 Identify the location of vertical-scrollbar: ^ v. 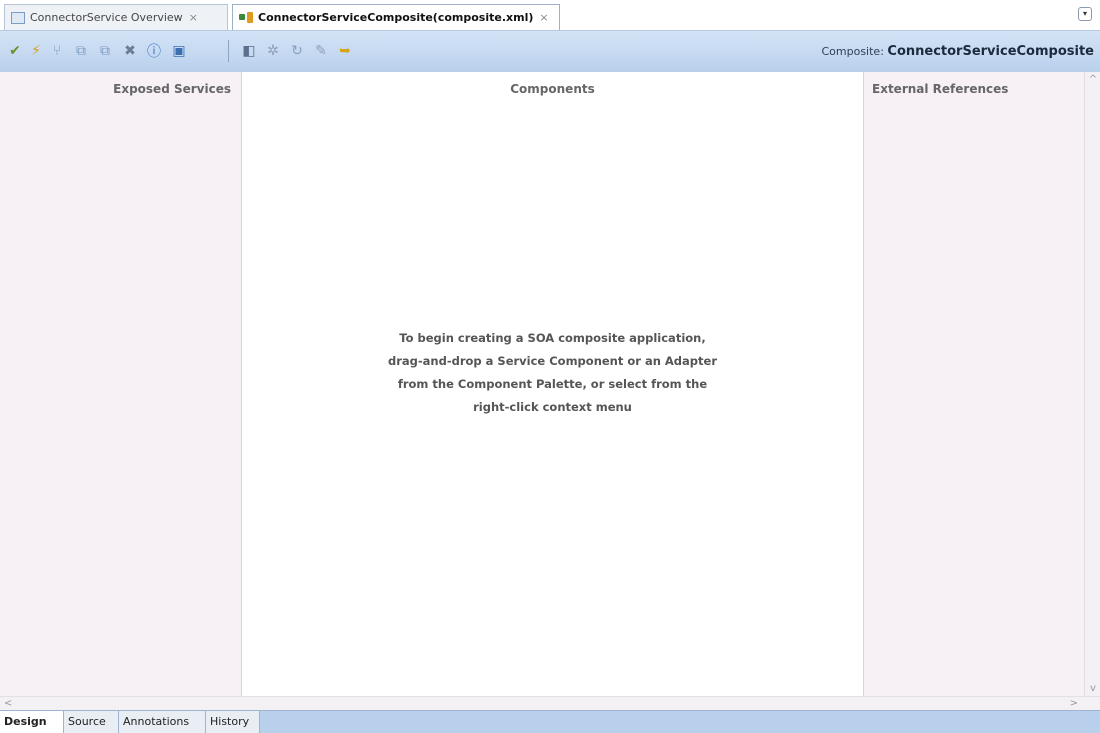
(1092, 384).